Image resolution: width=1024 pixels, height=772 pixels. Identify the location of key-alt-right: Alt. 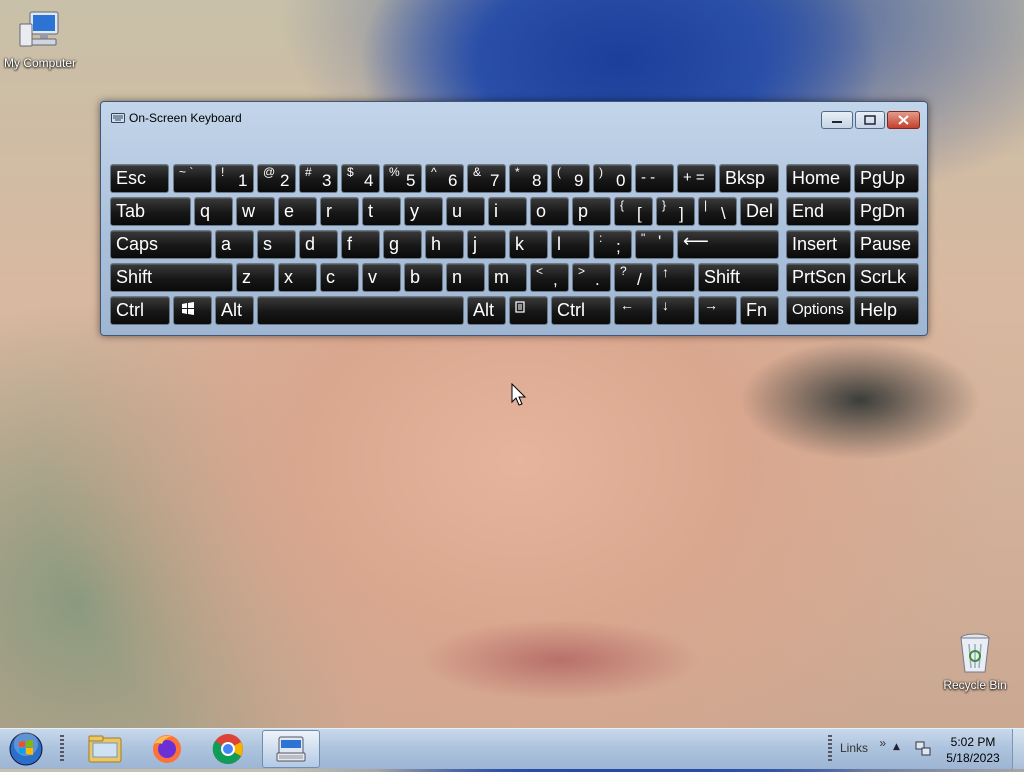
(486, 310).